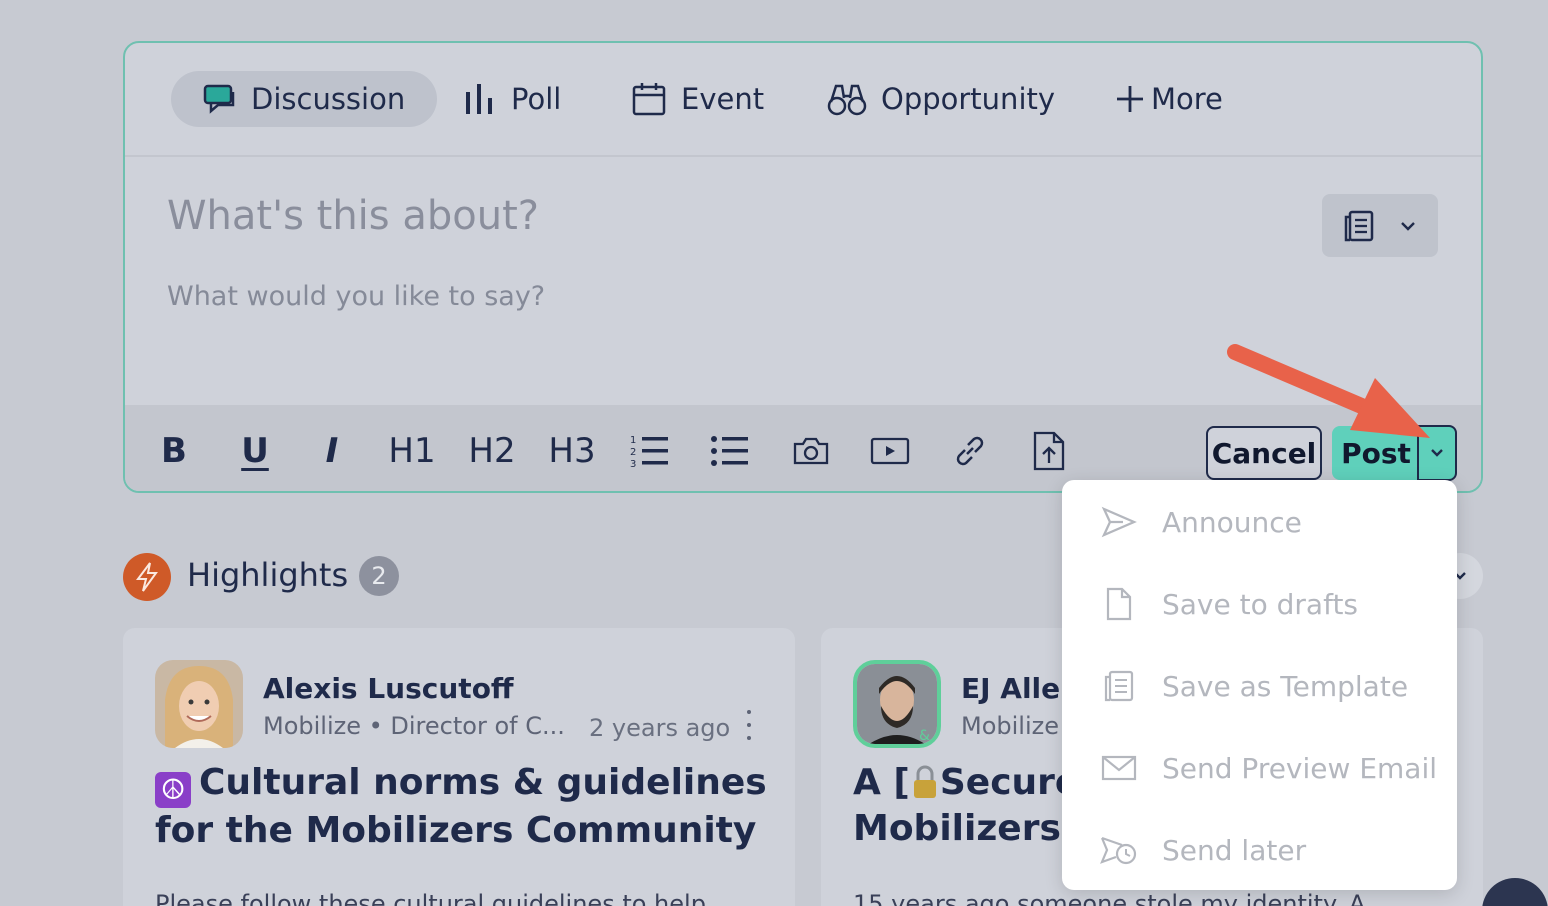 The width and height of the screenshot is (1548, 906). Describe the element at coordinates (847, 100) in the screenshot. I see `binoculars-icon` at that location.